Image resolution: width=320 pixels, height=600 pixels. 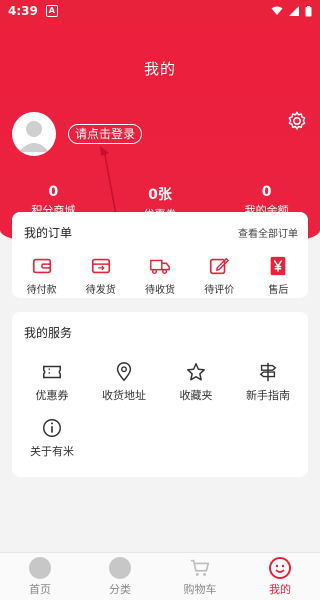 I want to click on order-pending-receipt: 待收货, so click(x=159, y=275).